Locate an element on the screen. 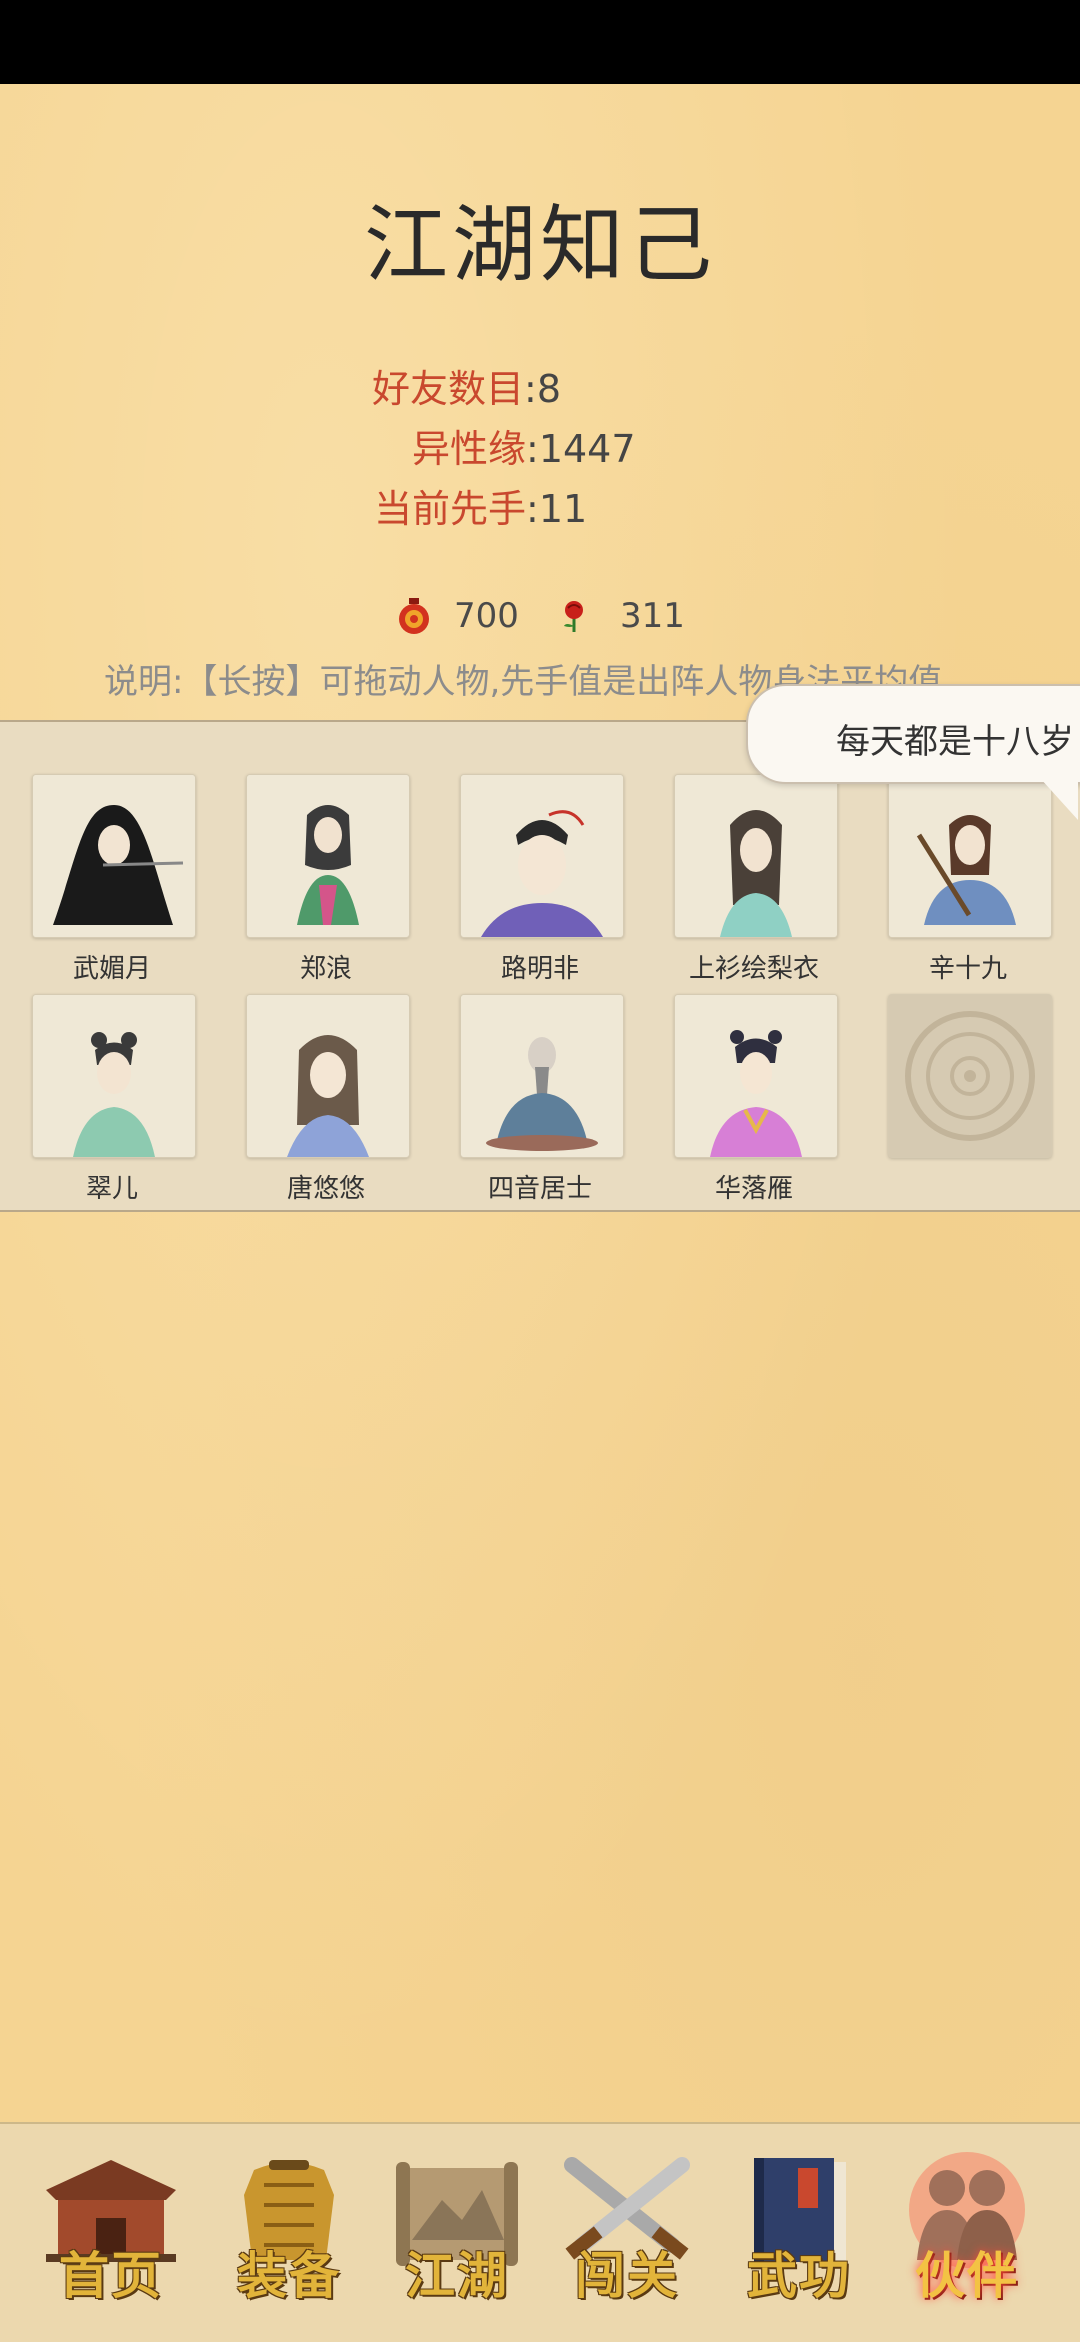 This screenshot has height=2342, width=1080. rose-icon is located at coordinates (573, 616).